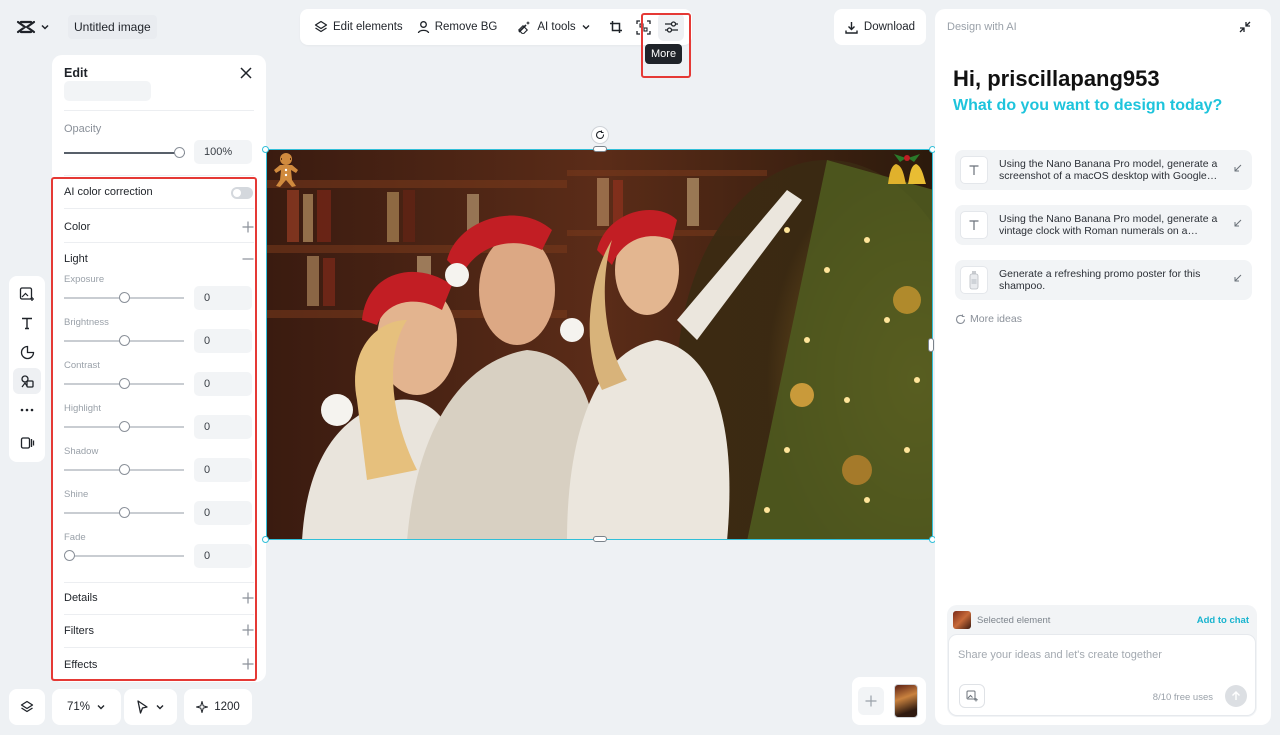  I want to click on adjust-value-contrast: 0, so click(223, 384).